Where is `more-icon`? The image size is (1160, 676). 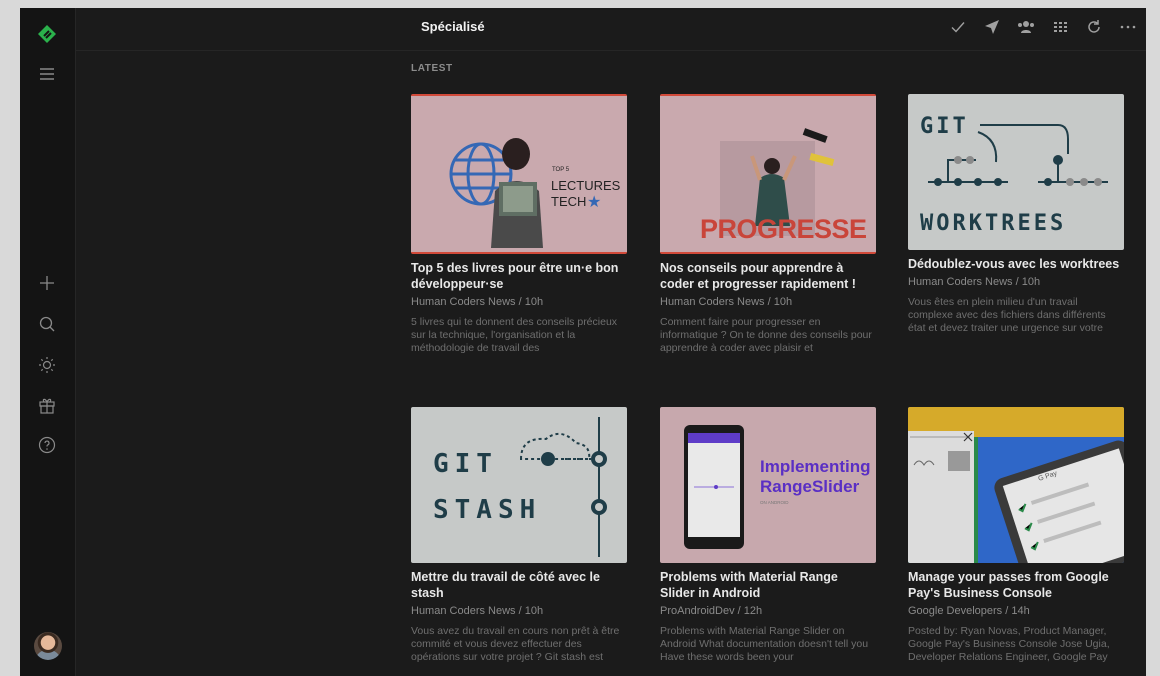 more-icon is located at coordinates (1128, 27).